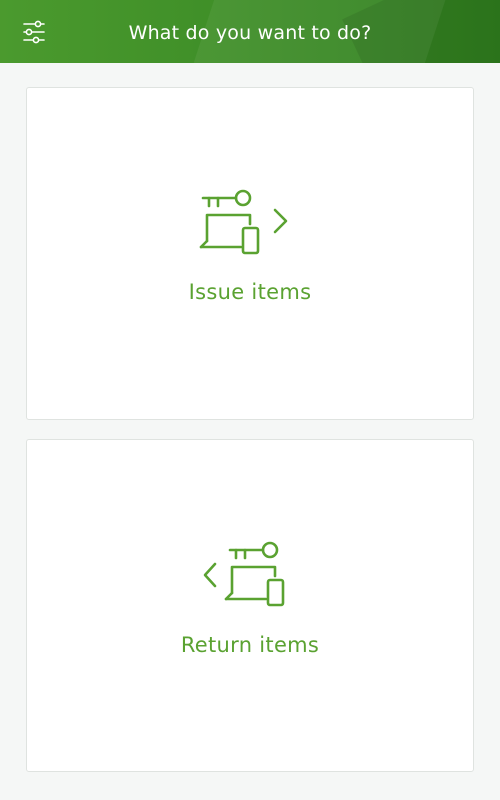 The width and height of the screenshot is (500, 800). Describe the element at coordinates (250, 292) in the screenshot. I see `issue-items-label: Issue items` at that location.